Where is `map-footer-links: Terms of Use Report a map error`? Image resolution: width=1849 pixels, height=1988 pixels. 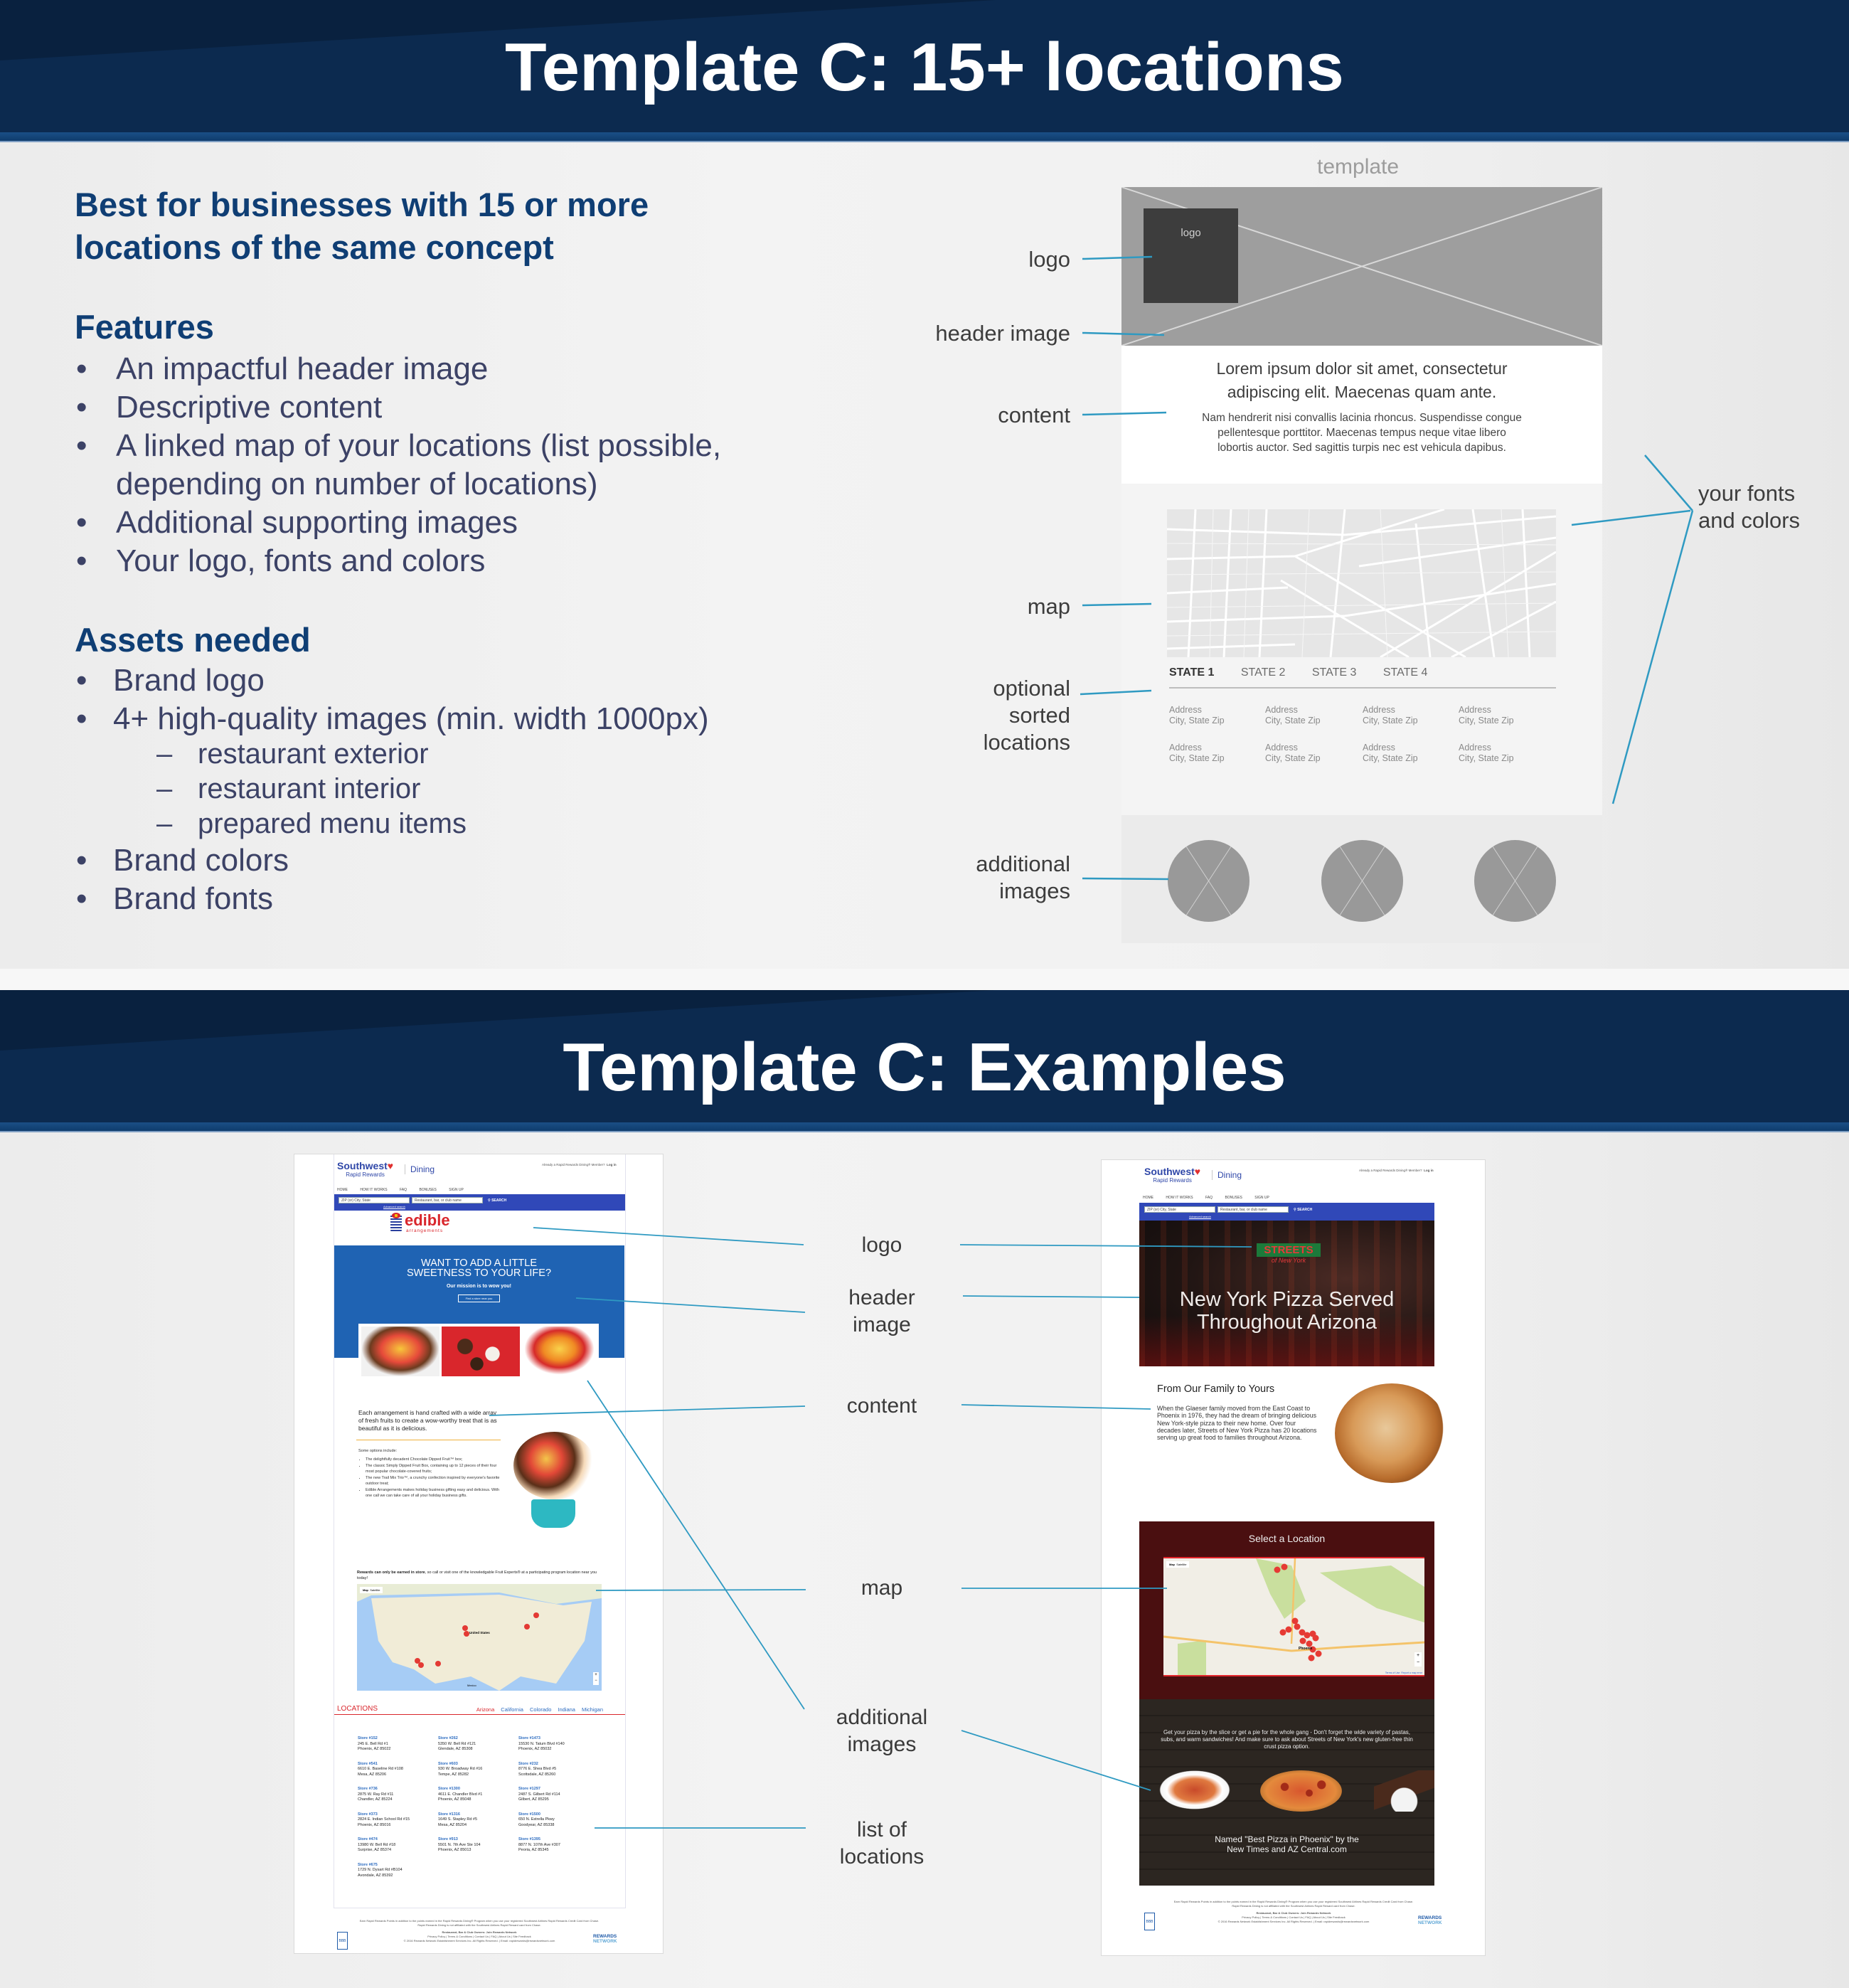
map-footer-links: Terms of Use Report a map error is located at coordinates (1403, 1672).